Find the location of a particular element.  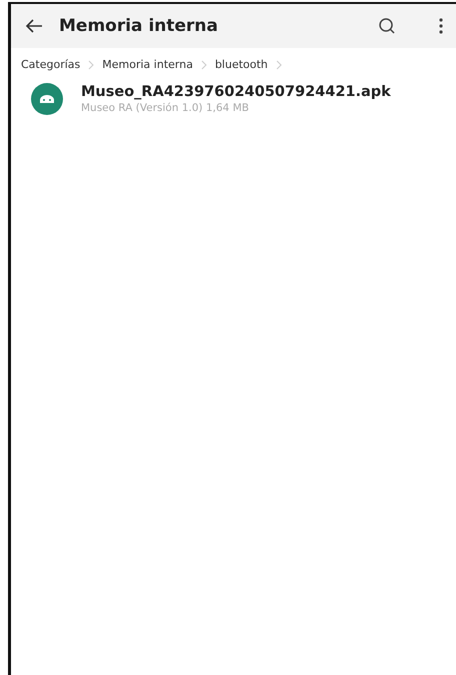

file-name: Museo_RA4239760240507924421.apk is located at coordinates (236, 92).